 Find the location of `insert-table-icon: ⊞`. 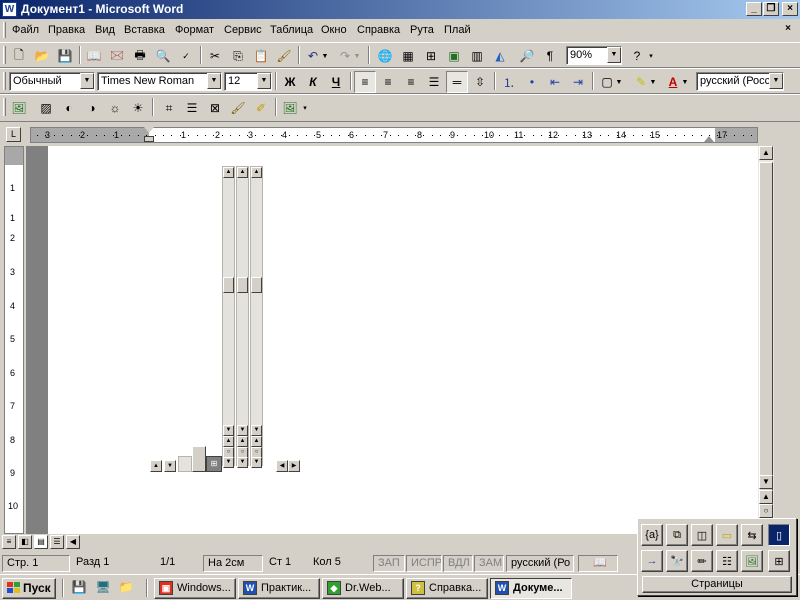

insert-table-icon: ⊞ is located at coordinates (431, 56).